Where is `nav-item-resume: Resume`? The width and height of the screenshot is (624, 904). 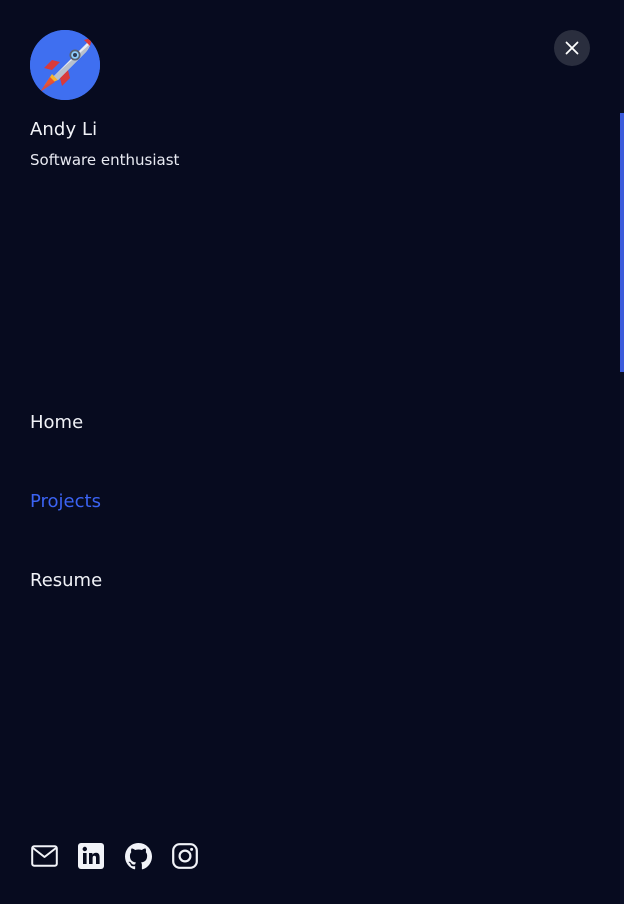
nav-item-resume: Resume is located at coordinates (66, 580).